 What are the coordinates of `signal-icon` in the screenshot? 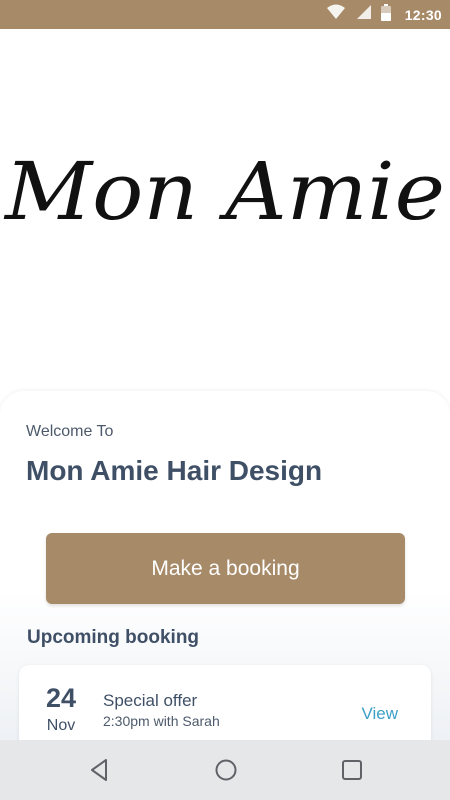 It's located at (363, 14).